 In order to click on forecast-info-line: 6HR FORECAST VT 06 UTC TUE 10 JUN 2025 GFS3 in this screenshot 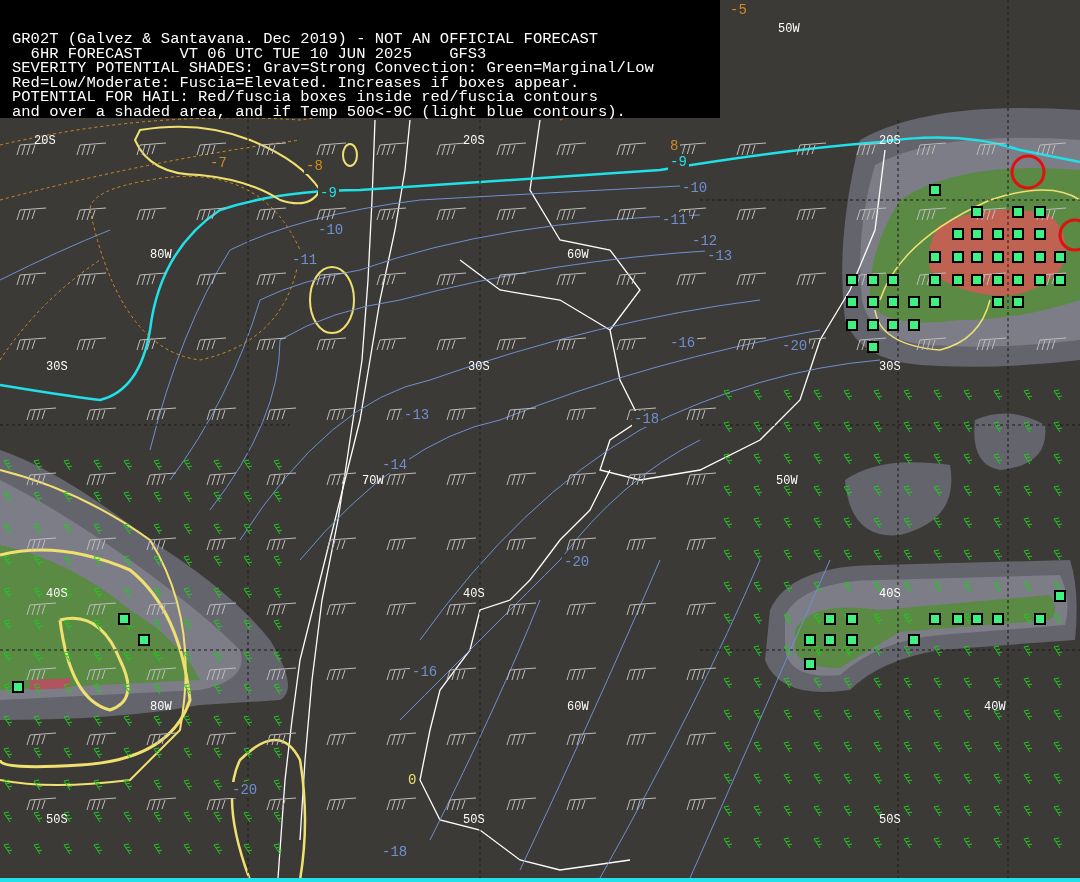, I will do `click(258, 53)`.